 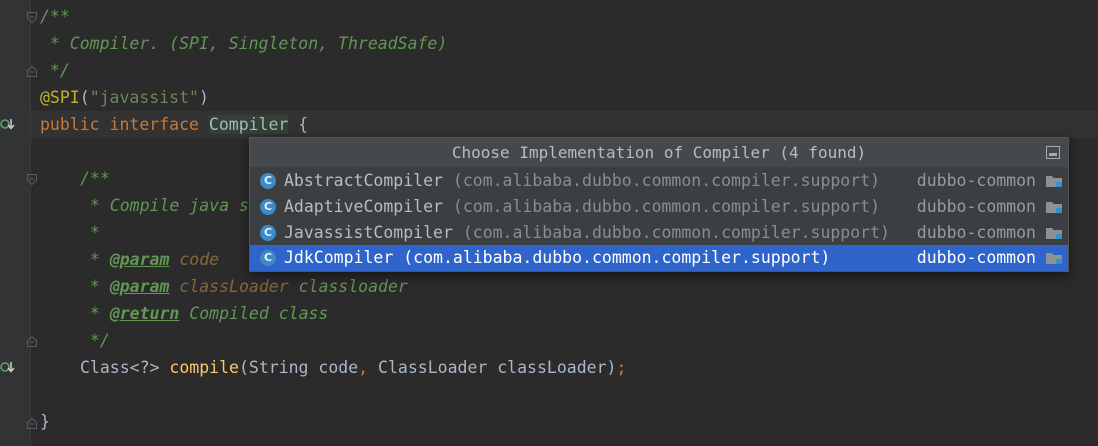 I want to click on code-line-5: public interface Compiler {, so click(x=174, y=124).